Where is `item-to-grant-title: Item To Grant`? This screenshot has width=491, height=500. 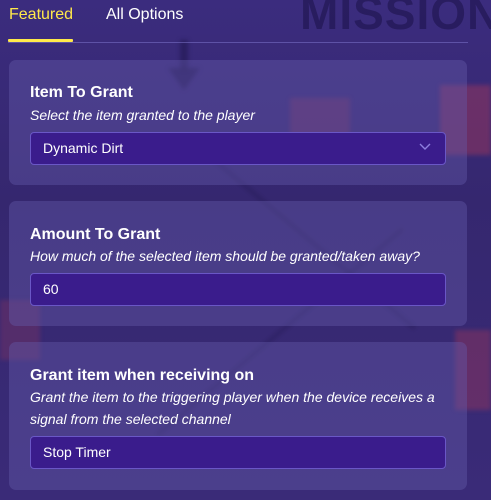
item-to-grant-title: Item To Grant is located at coordinates (81, 92).